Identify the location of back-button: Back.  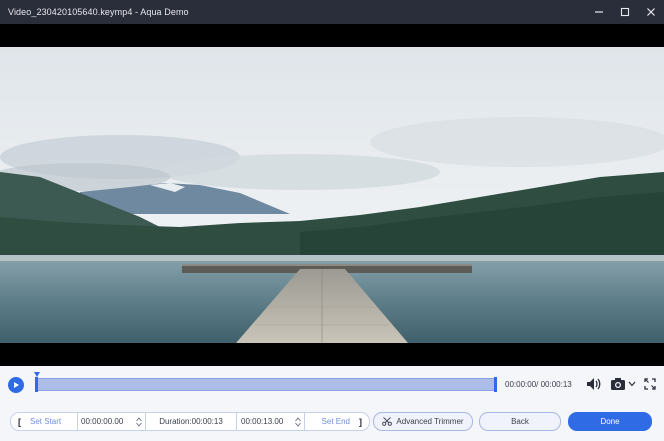
(520, 421).